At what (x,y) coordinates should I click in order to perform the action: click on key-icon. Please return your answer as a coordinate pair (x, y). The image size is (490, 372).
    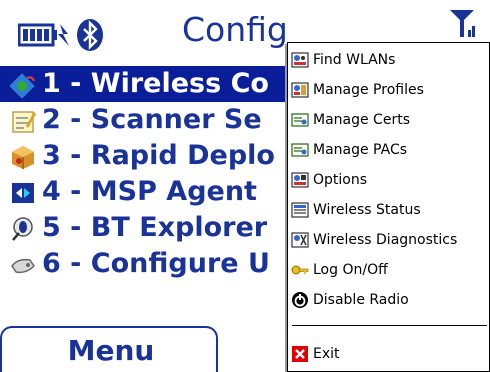
    Looking at the image, I should click on (300, 270).